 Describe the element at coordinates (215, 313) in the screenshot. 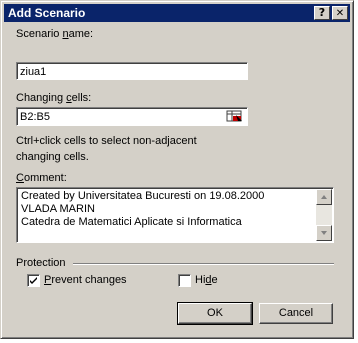

I see `ok-button: OK` at that location.